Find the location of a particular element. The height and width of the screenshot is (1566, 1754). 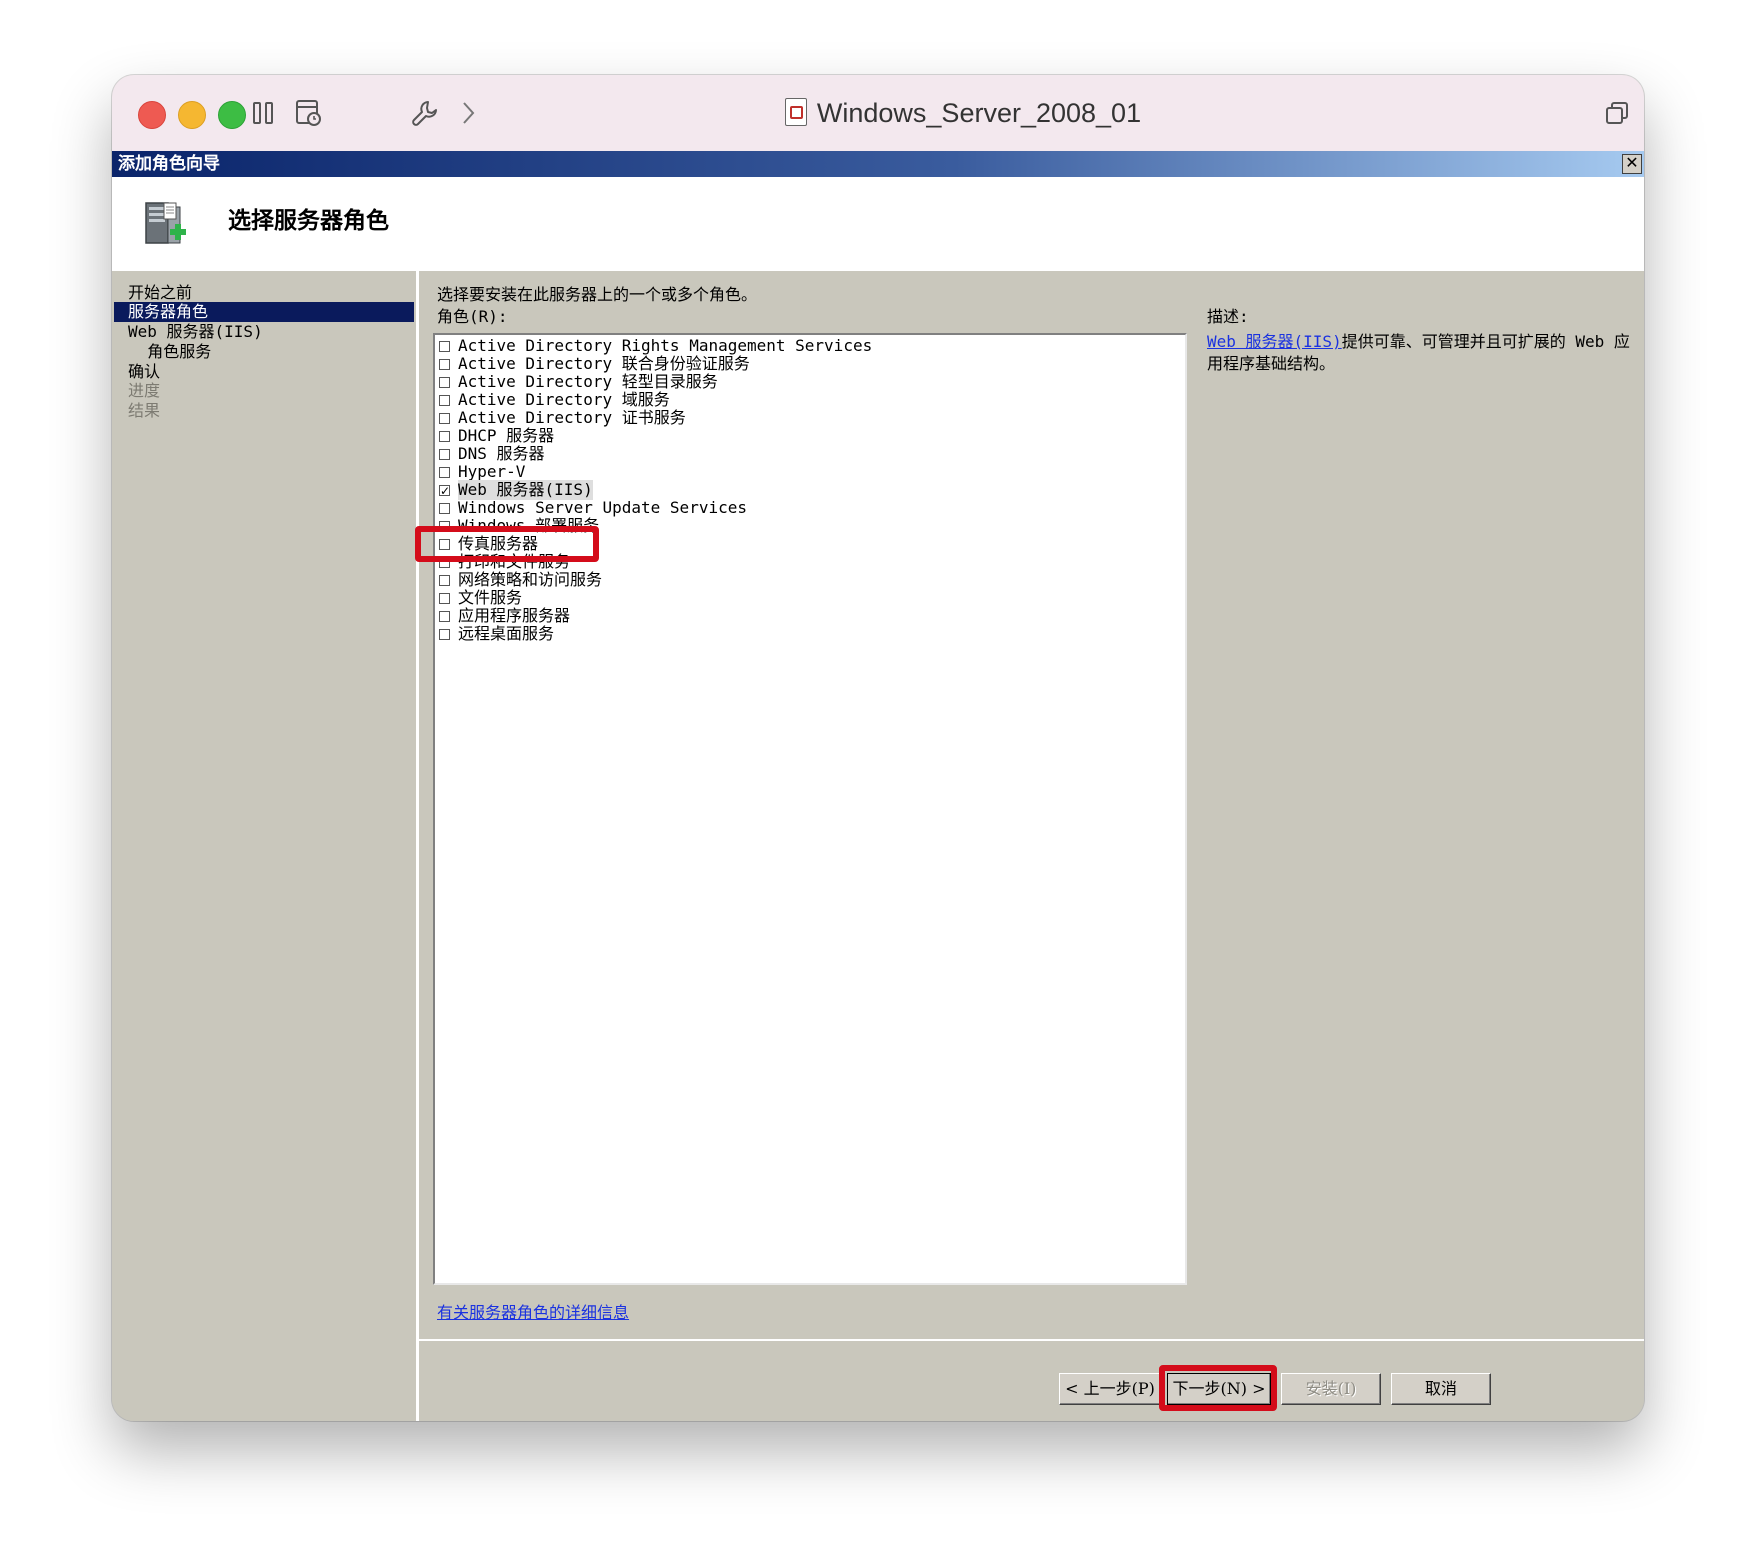

role-item: Windows Server Update Services is located at coordinates (593, 508).